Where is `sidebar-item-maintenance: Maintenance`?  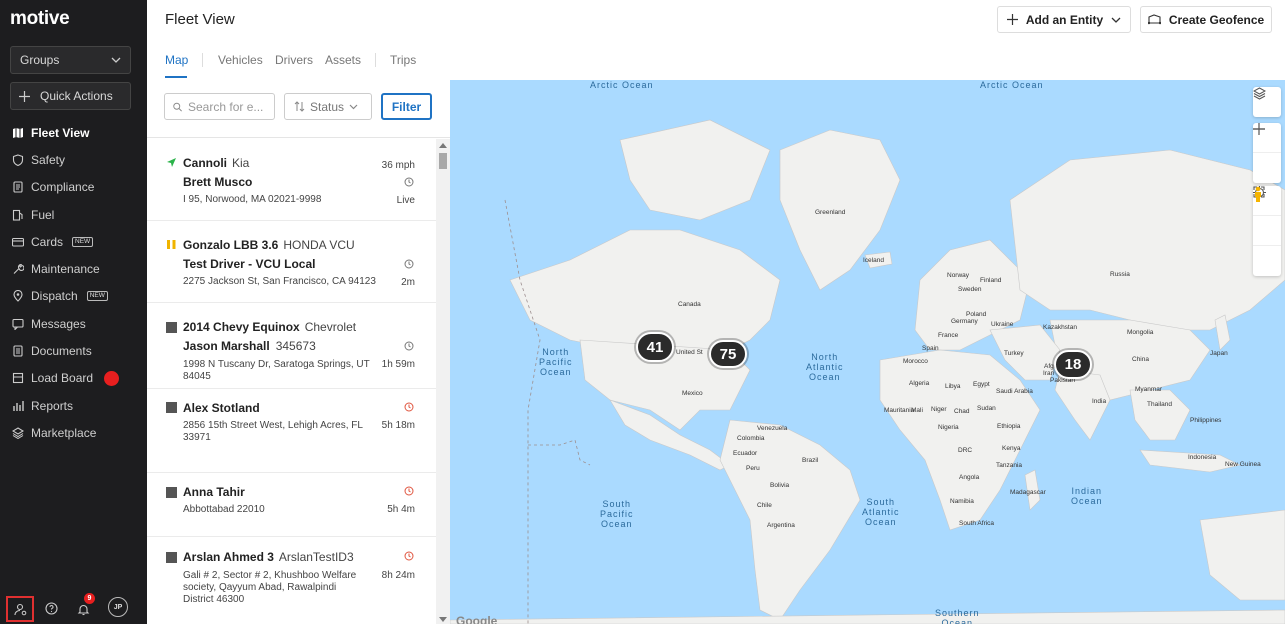 sidebar-item-maintenance: Maintenance is located at coordinates (73, 268).